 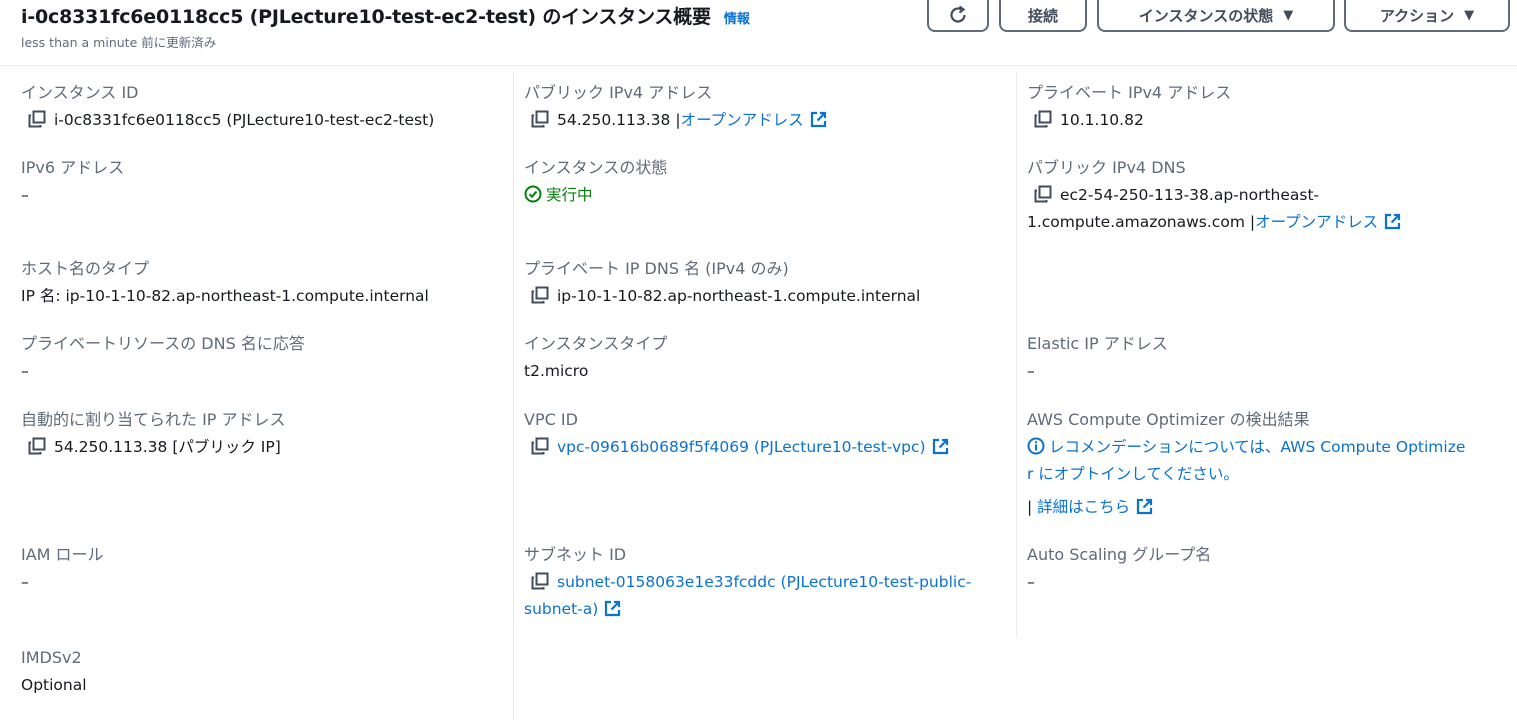 I want to click on subnet-id-line-2: subnet-a), so click(x=764, y=609).